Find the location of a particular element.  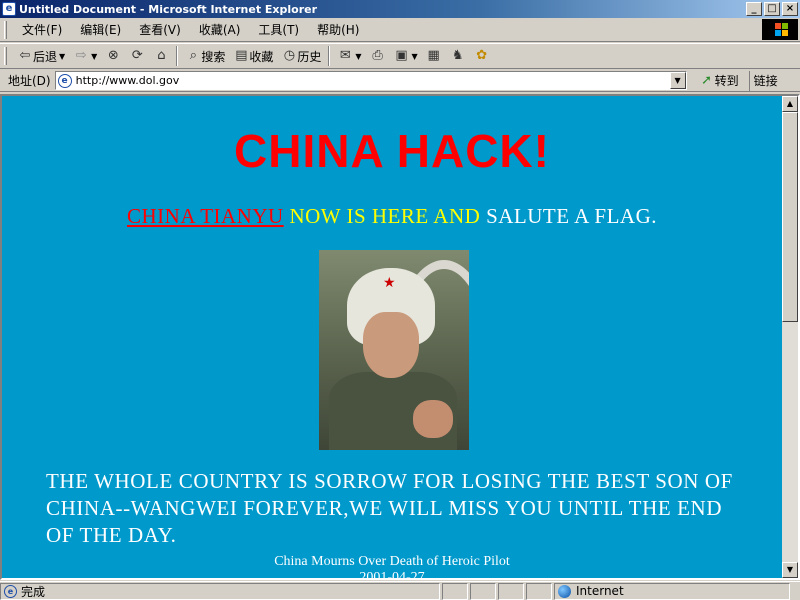

status-text: 完成 is located at coordinates (33, 591).